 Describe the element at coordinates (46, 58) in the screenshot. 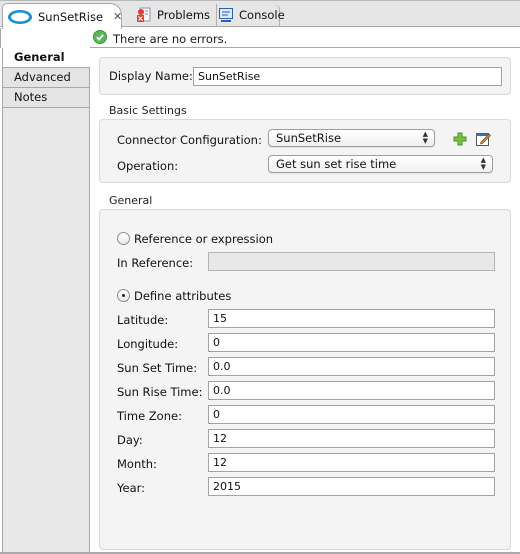

I see `sidebar-item-general: General` at that location.